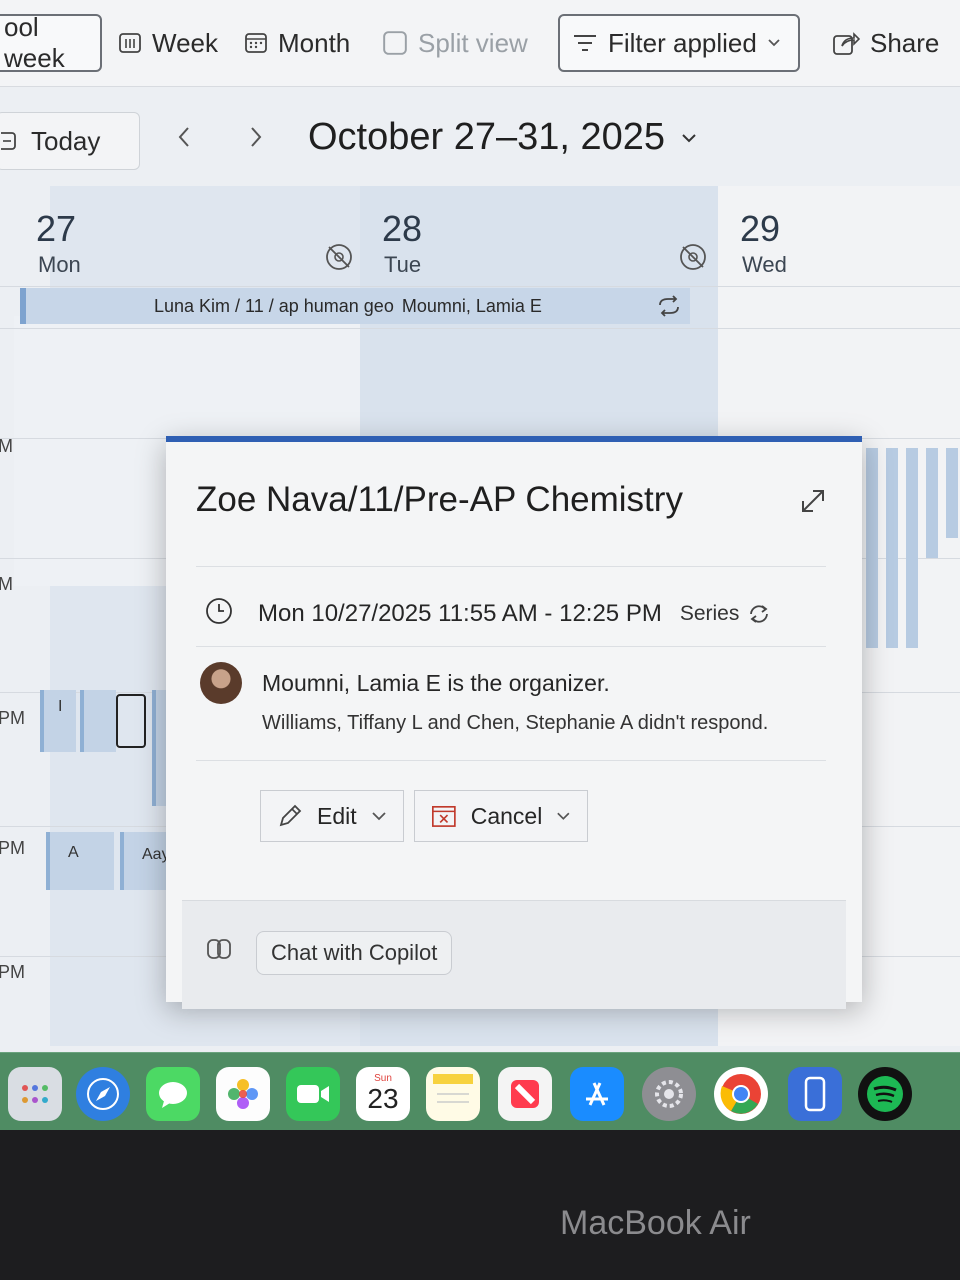 This screenshot has height=1280, width=960. I want to click on macos-dock: Sun 23, so click(480, 1091).